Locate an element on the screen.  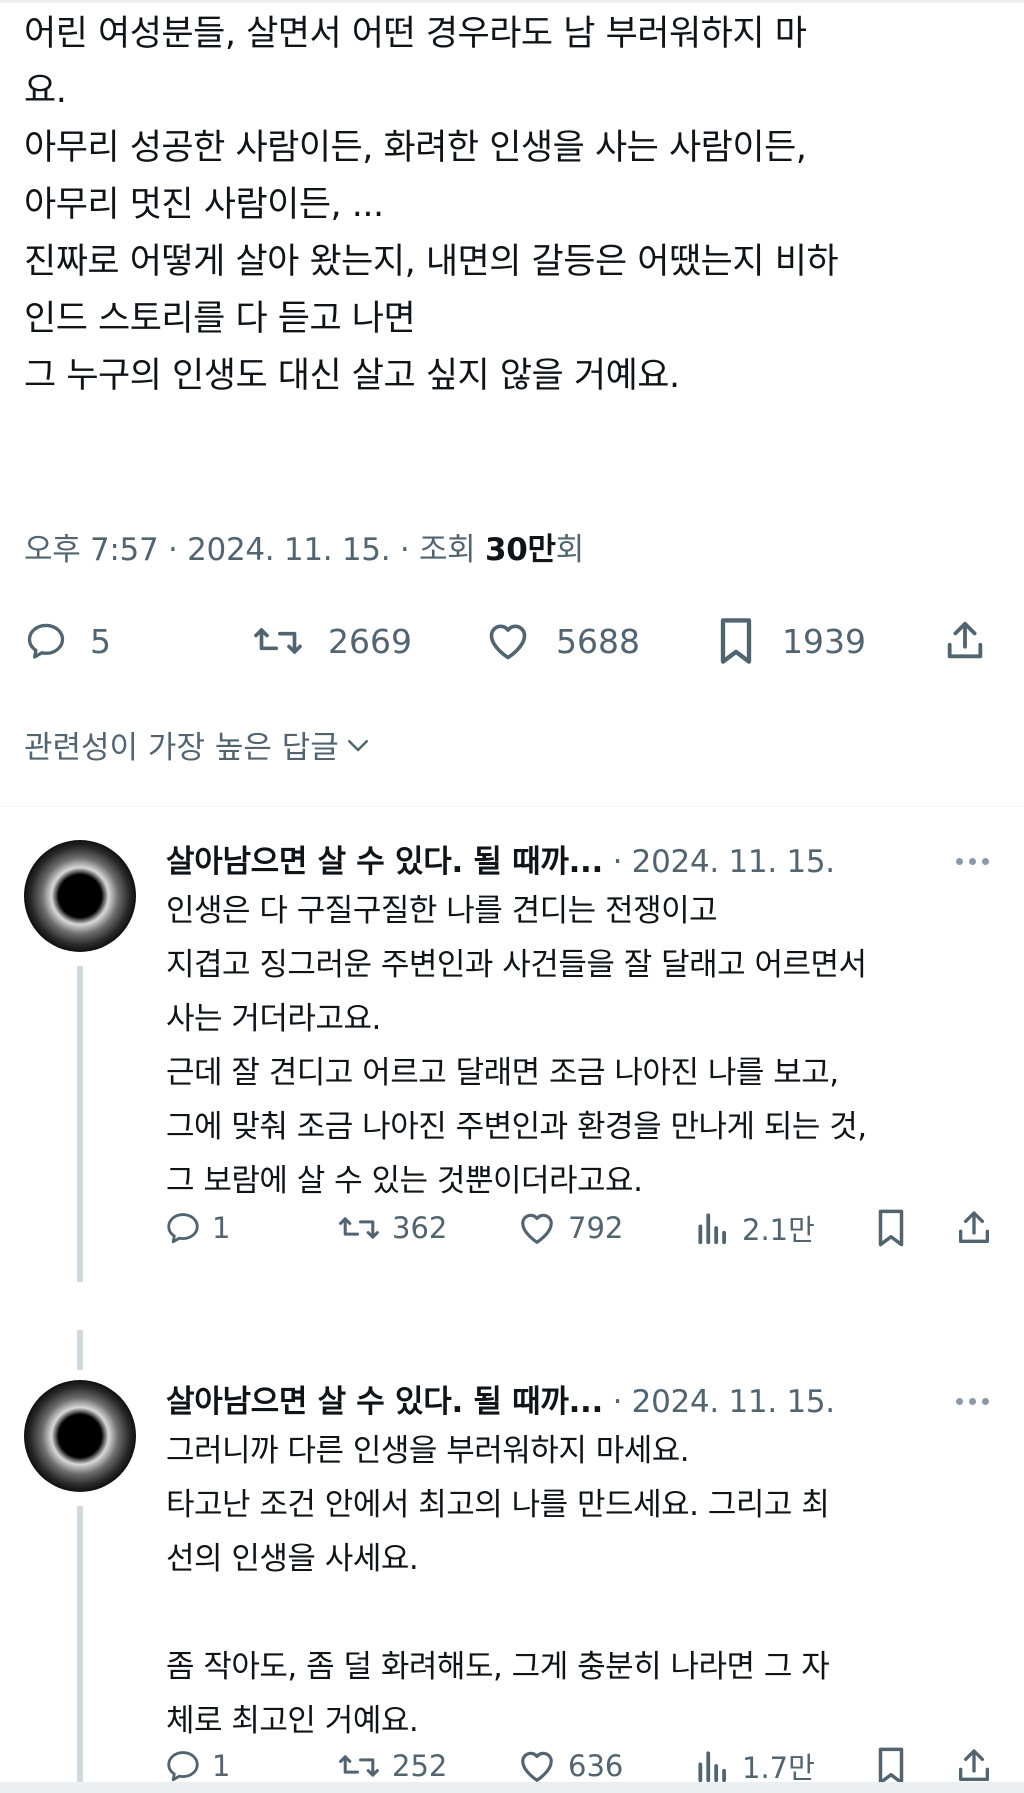
views-label: 조회 is located at coordinates (447, 550).